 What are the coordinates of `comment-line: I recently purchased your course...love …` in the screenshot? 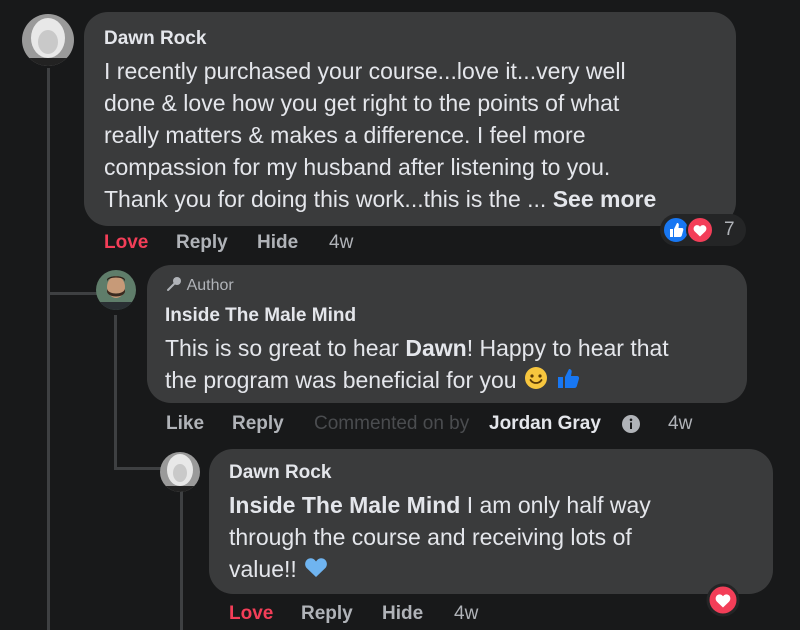 It's located at (365, 71).